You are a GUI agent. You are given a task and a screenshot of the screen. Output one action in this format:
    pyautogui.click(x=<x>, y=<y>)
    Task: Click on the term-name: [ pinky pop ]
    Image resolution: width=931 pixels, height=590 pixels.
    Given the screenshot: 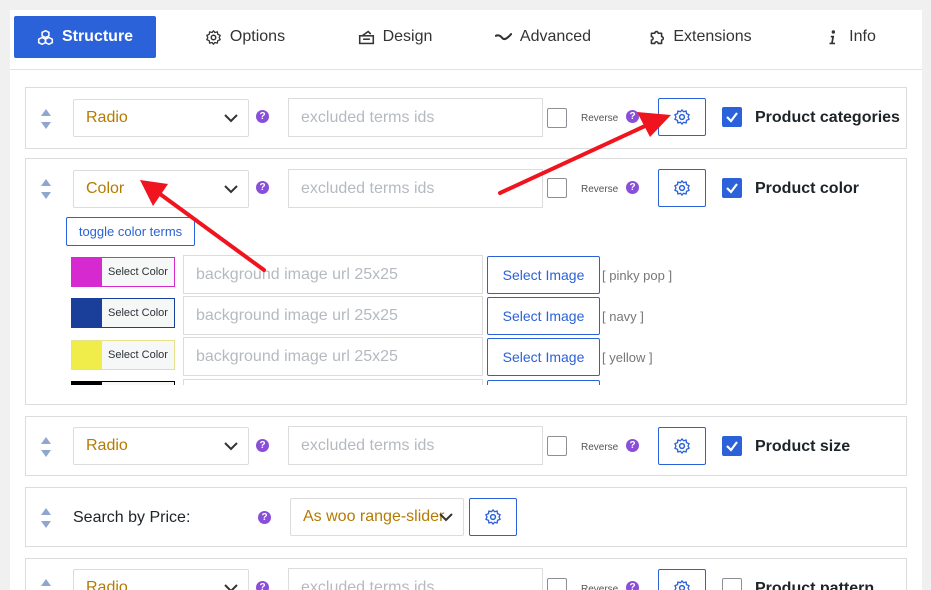 What is the action you would take?
    pyautogui.click(x=637, y=275)
    